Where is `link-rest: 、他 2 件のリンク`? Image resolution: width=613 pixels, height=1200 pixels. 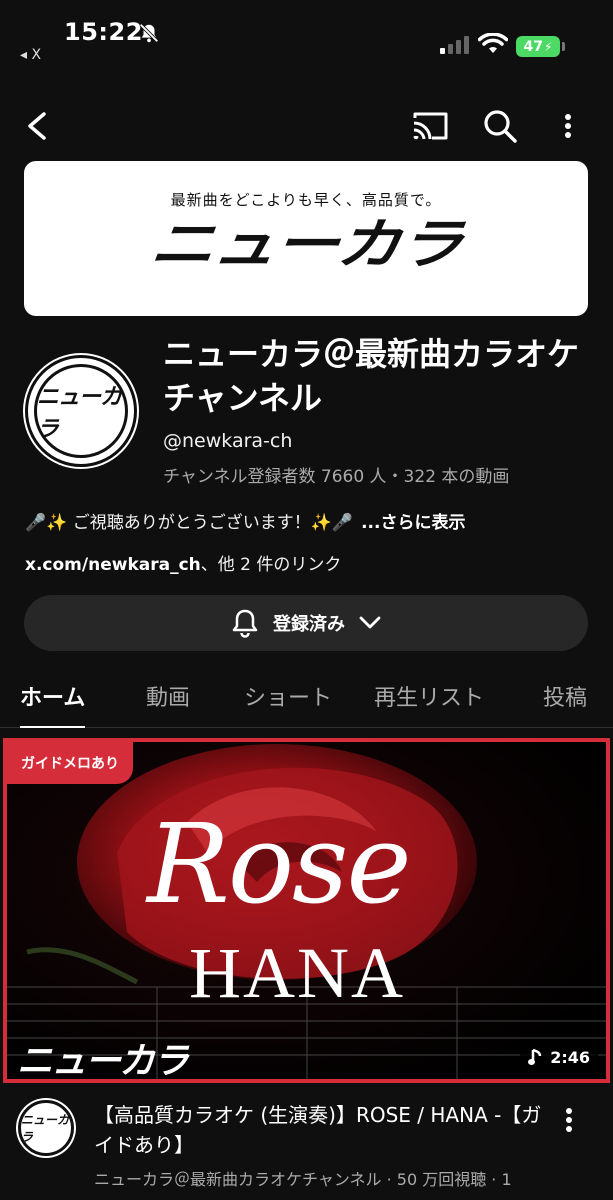
link-rest: 、他 2 件のリンク is located at coordinates (271, 565).